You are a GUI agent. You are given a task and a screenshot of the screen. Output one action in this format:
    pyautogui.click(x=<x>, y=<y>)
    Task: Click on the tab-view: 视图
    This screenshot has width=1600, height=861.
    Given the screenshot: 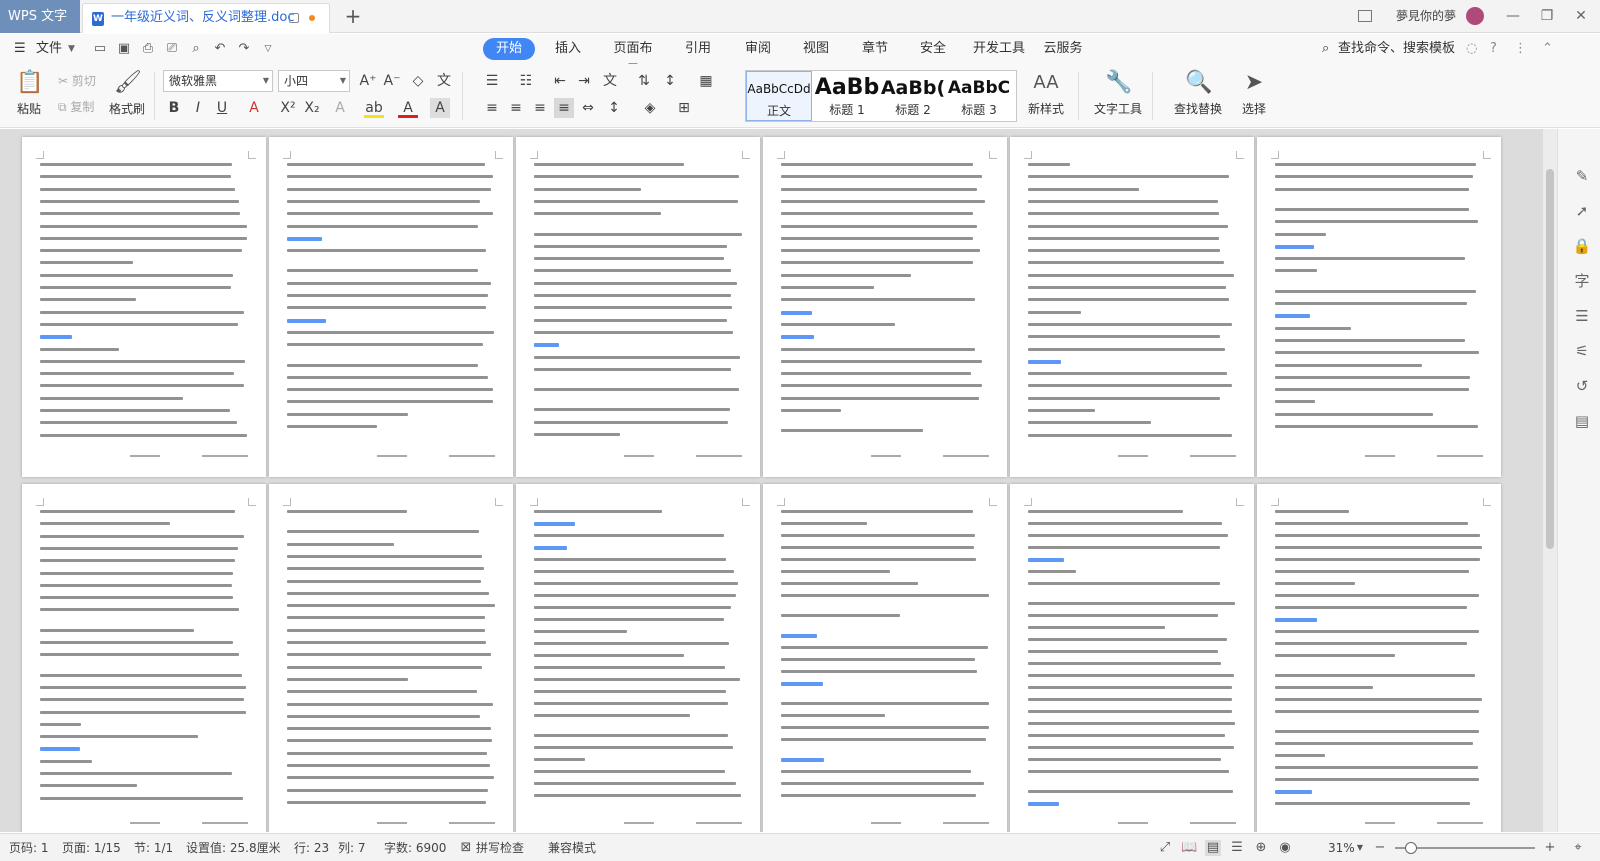 What is the action you would take?
    pyautogui.click(x=816, y=49)
    